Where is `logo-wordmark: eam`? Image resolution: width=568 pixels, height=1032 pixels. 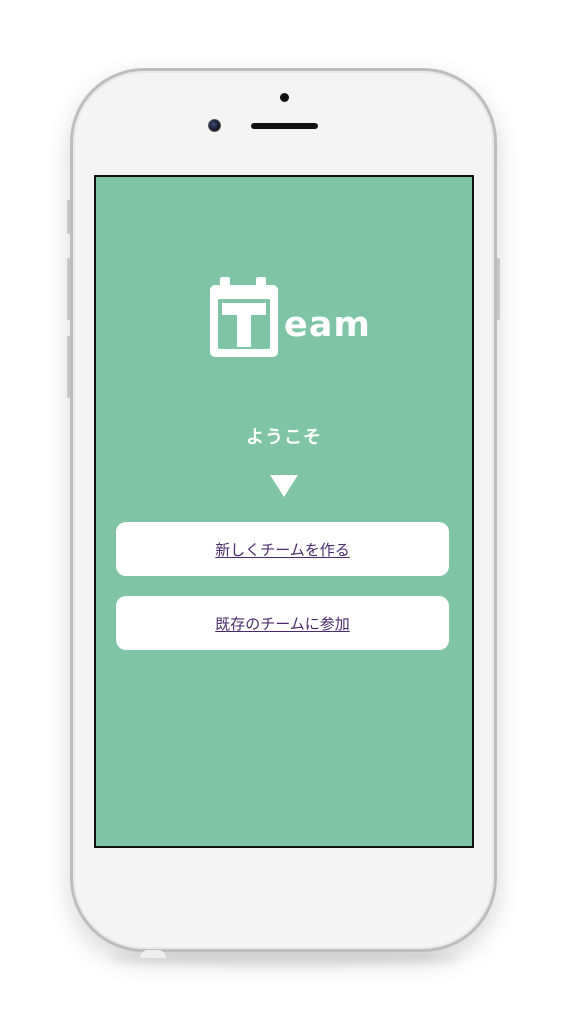 logo-wordmark: eam is located at coordinates (327, 325).